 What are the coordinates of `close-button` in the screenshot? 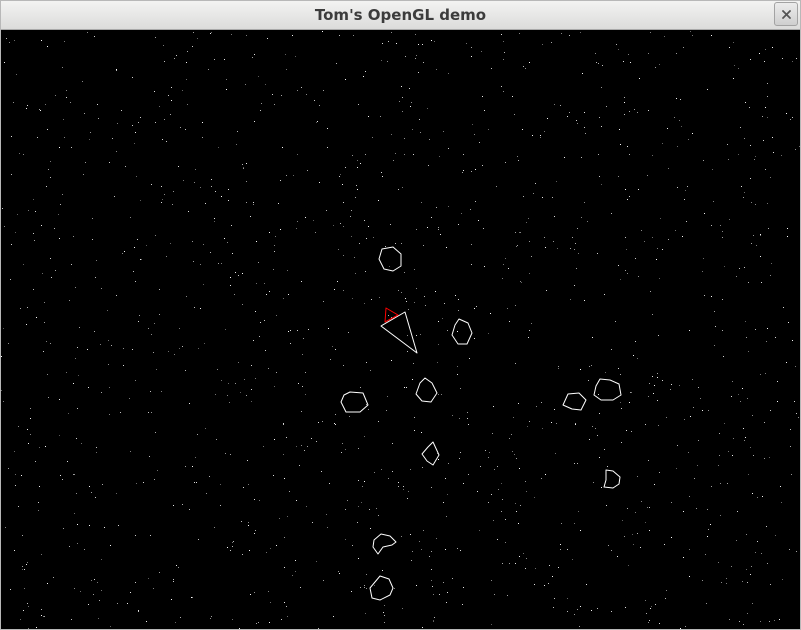 It's located at (786, 14).